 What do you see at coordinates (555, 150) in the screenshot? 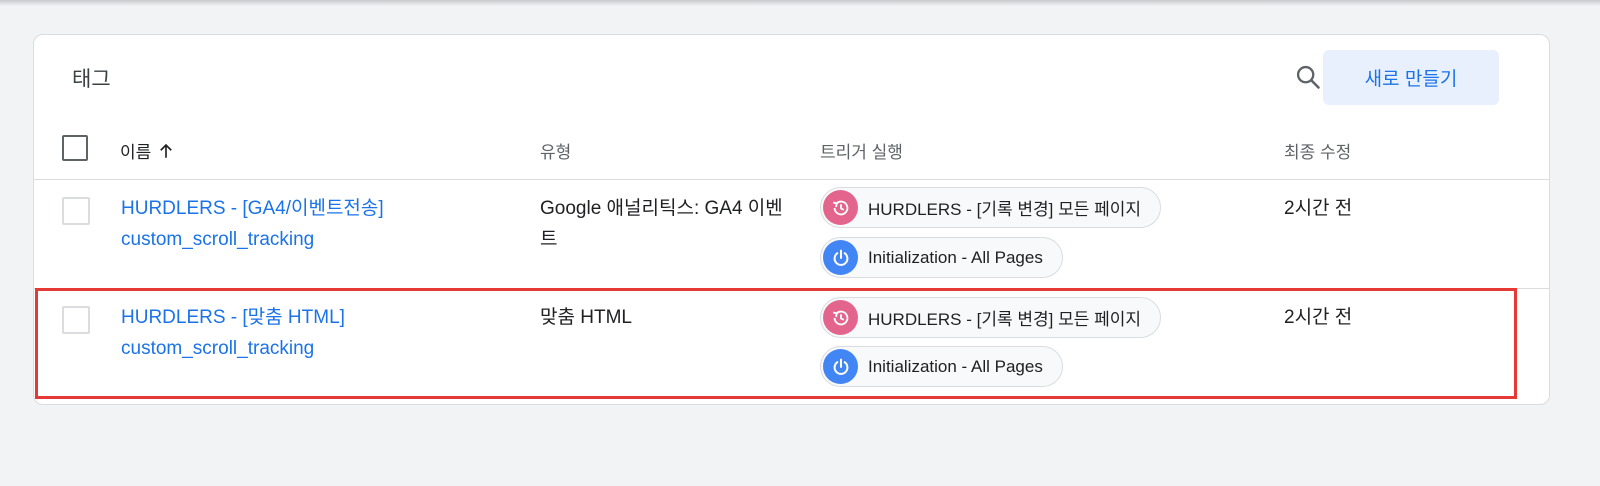
I see `column-header-type: 유형` at bounding box center [555, 150].